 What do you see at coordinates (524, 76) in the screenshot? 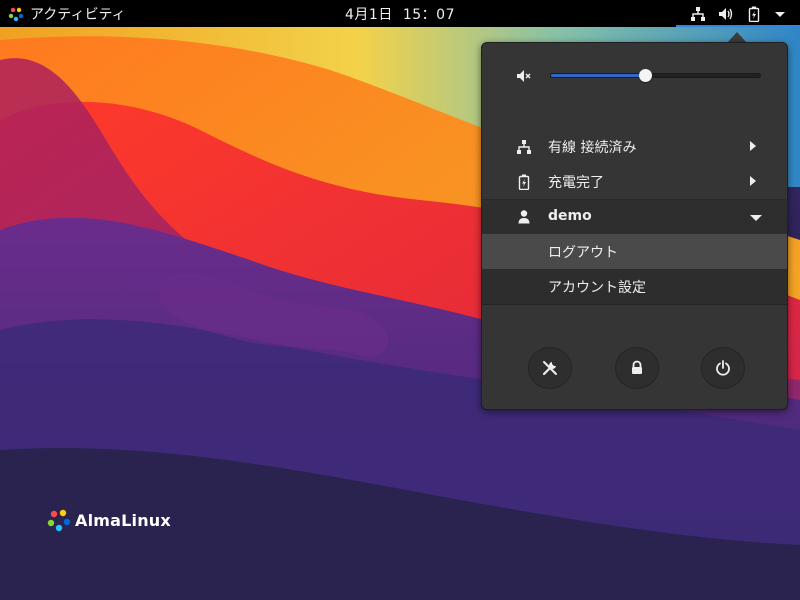
I see `volume-muted-icon` at bounding box center [524, 76].